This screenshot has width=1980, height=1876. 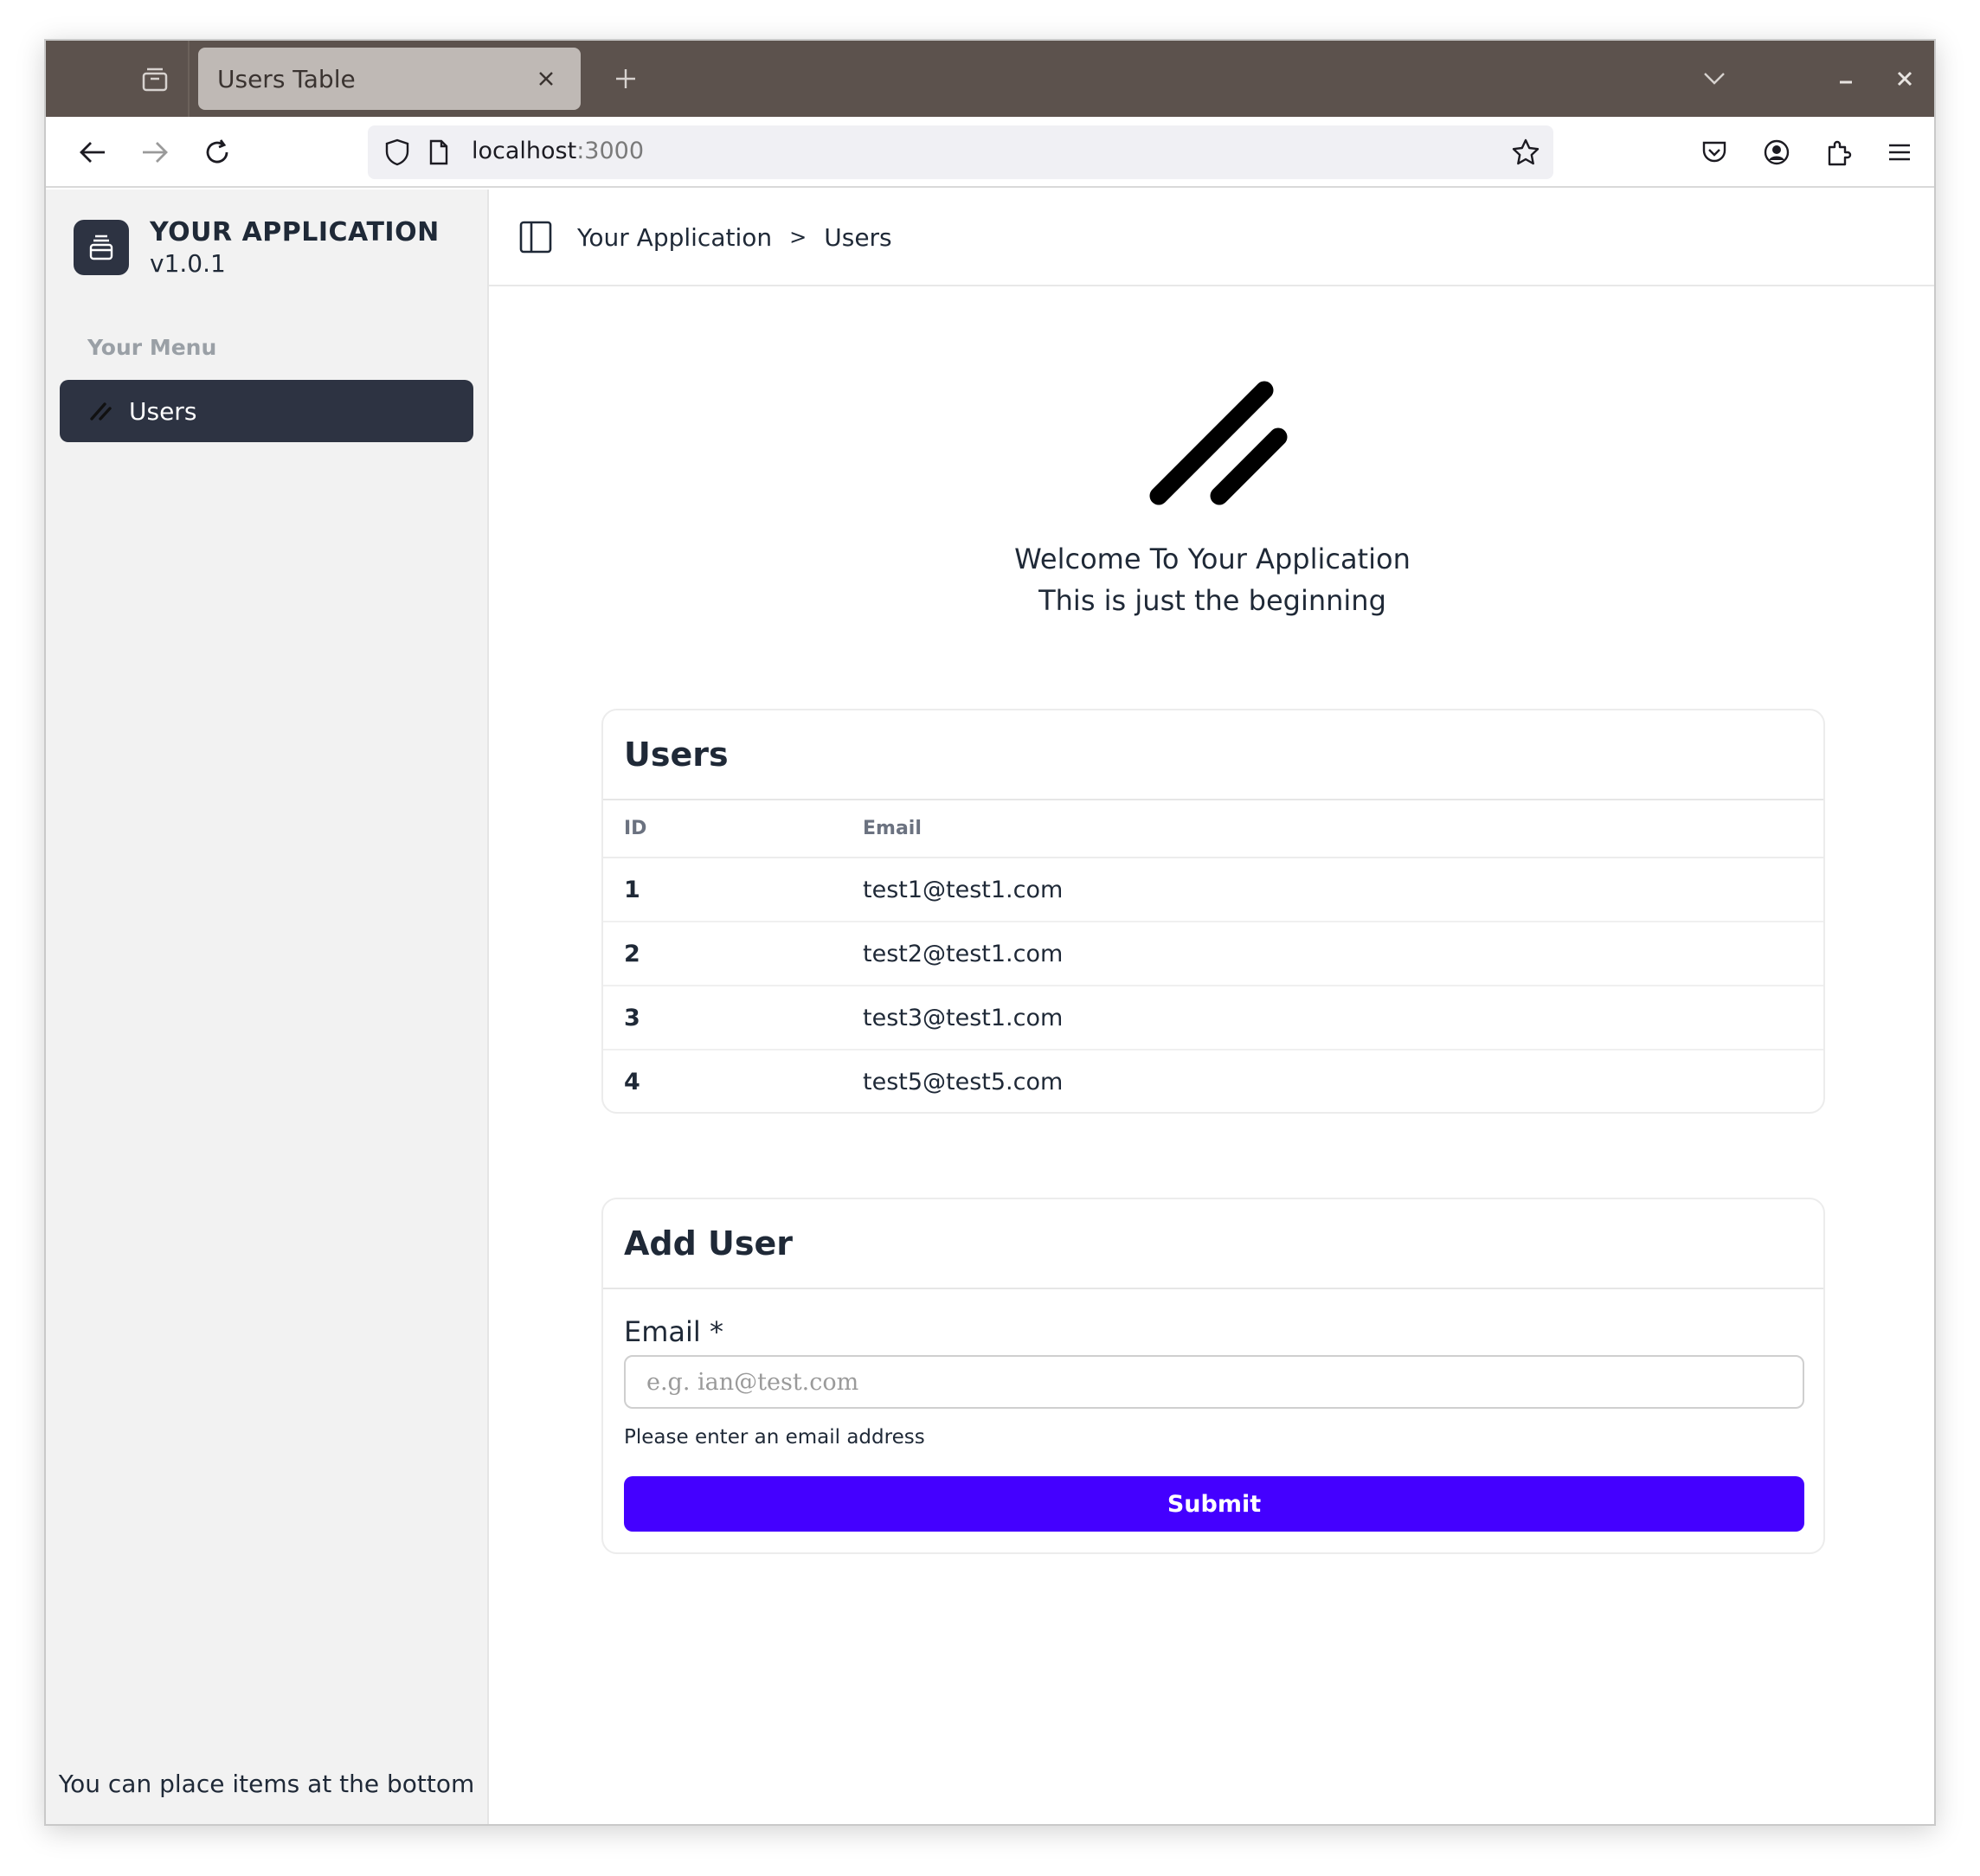 What do you see at coordinates (217, 152) in the screenshot?
I see `reload-icon` at bounding box center [217, 152].